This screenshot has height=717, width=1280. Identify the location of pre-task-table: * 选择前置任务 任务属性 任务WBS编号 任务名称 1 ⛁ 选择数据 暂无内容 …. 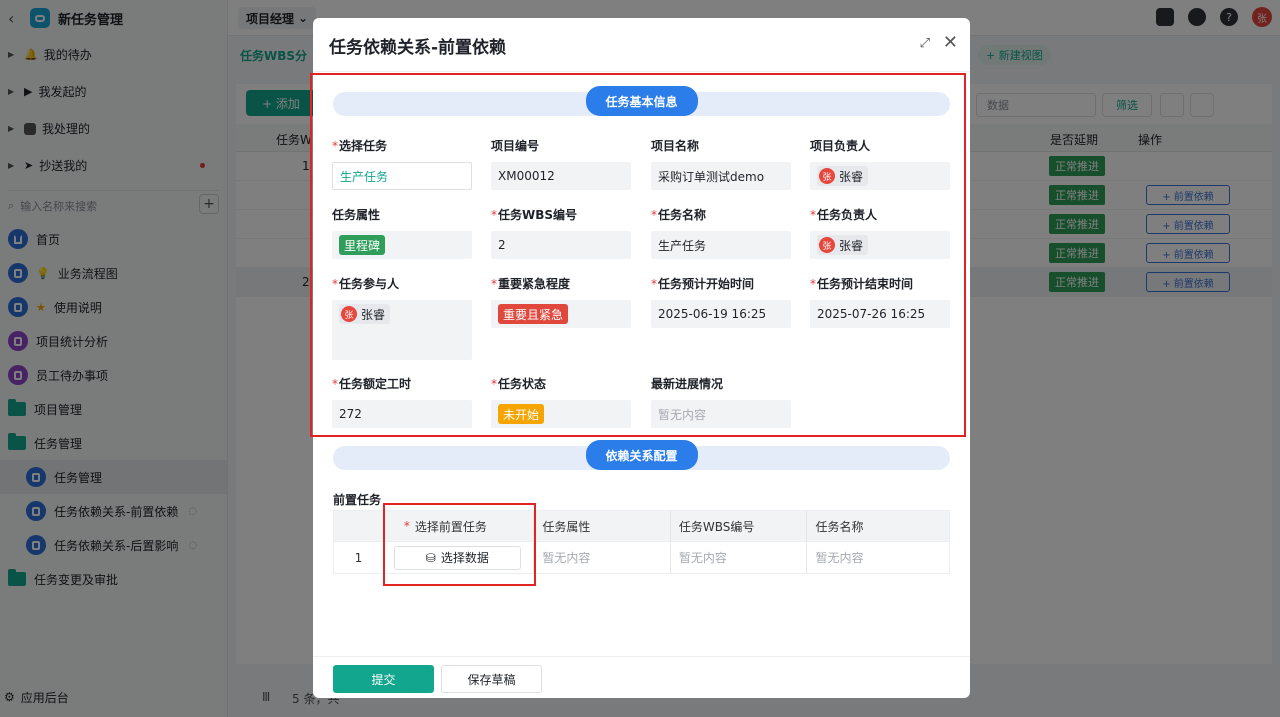
(641, 542).